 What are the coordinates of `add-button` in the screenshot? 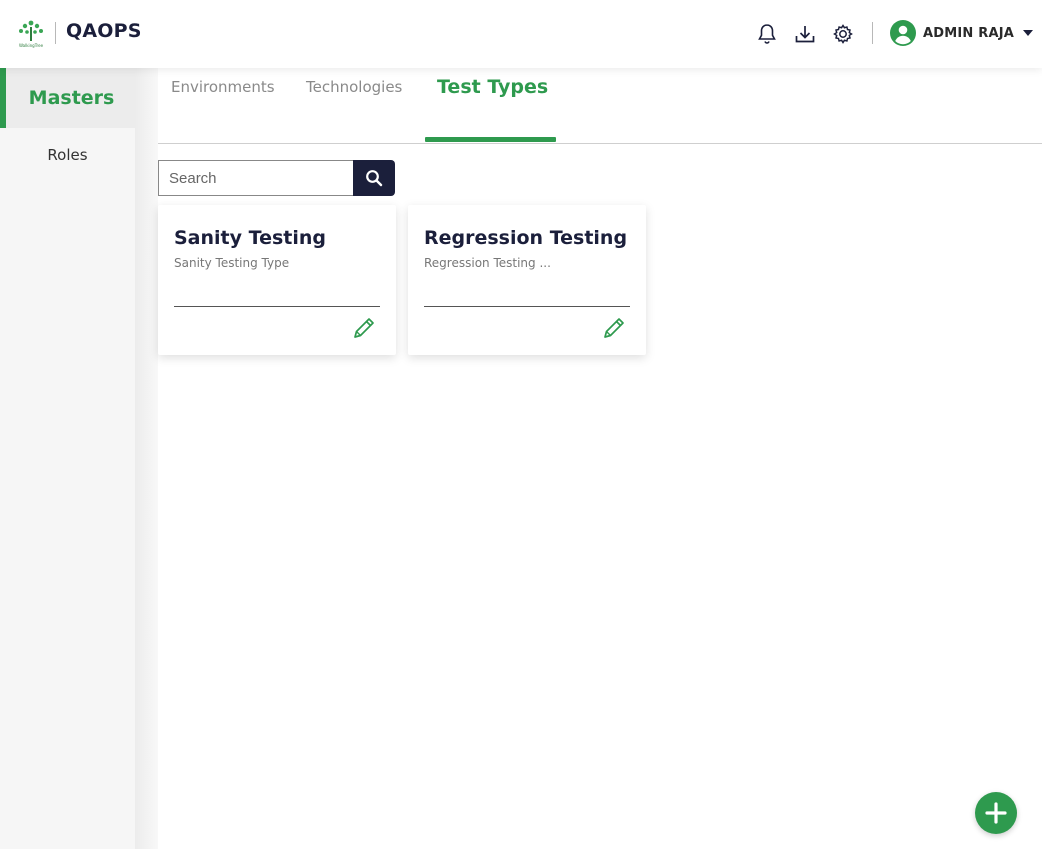 It's located at (996, 813).